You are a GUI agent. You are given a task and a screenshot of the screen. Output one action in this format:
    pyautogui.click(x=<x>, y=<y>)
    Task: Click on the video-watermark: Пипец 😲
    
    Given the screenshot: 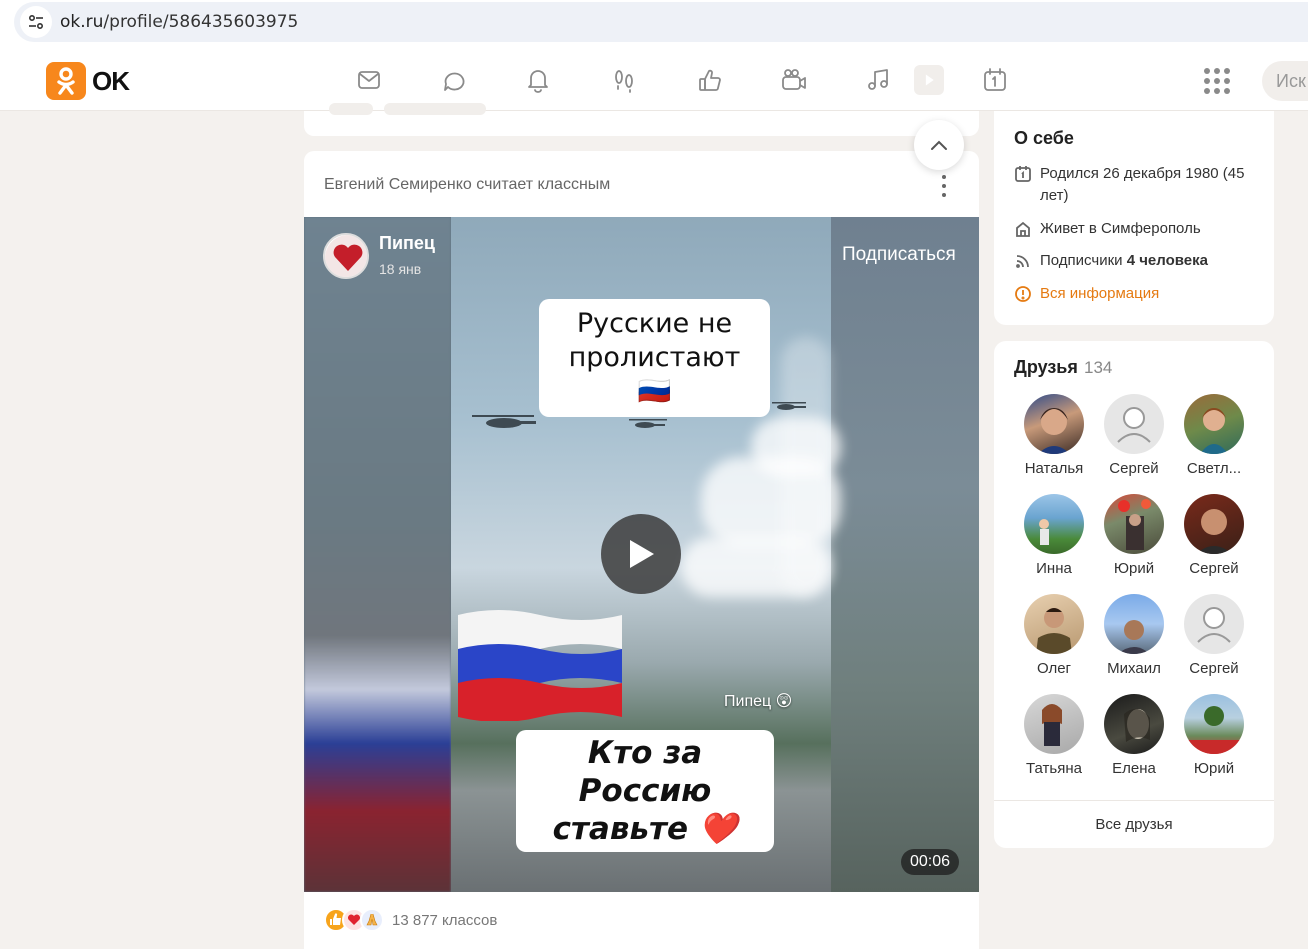 What is the action you would take?
    pyautogui.click(x=758, y=701)
    